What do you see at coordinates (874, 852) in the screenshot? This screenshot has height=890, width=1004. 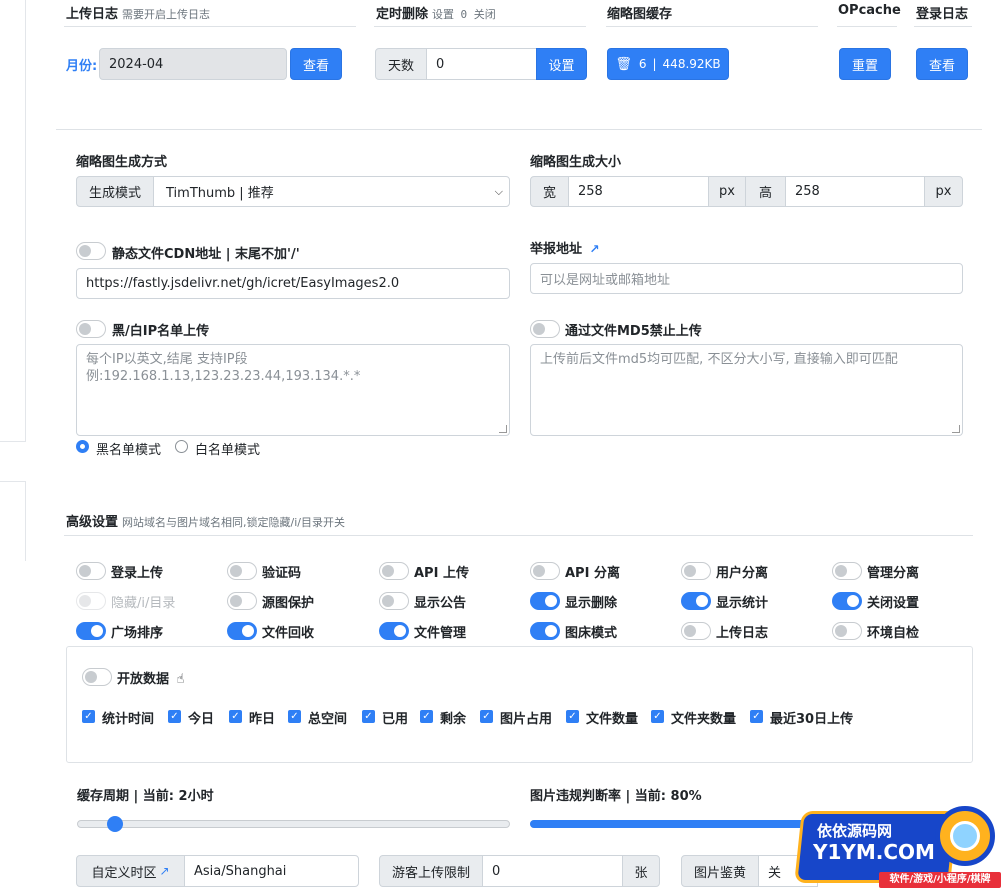 I see `watermark-domain: Y1YM.COM` at bounding box center [874, 852].